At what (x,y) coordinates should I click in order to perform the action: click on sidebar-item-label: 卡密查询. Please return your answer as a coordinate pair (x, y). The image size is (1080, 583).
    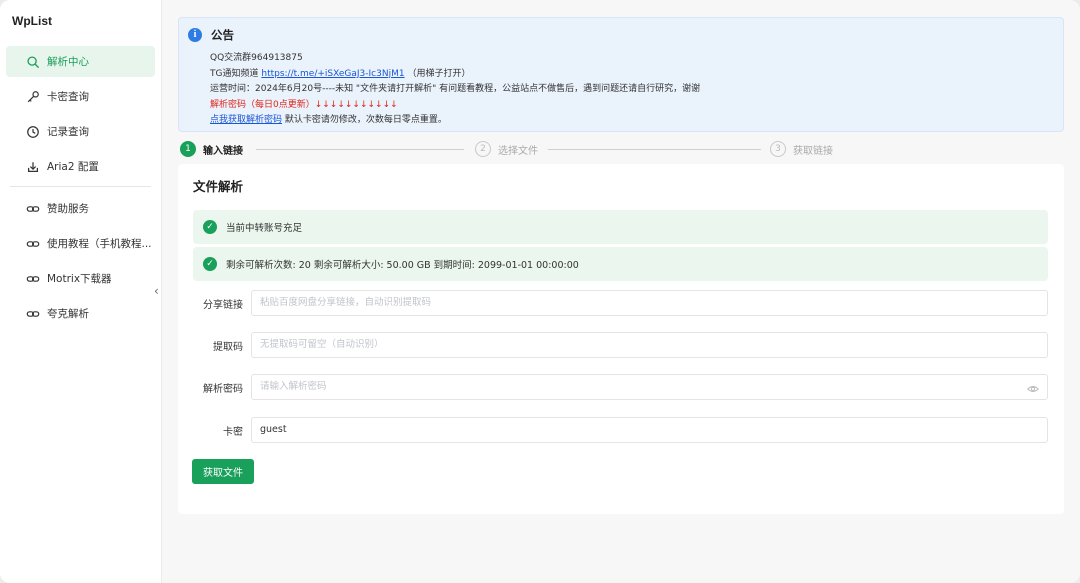
    Looking at the image, I should click on (68, 97).